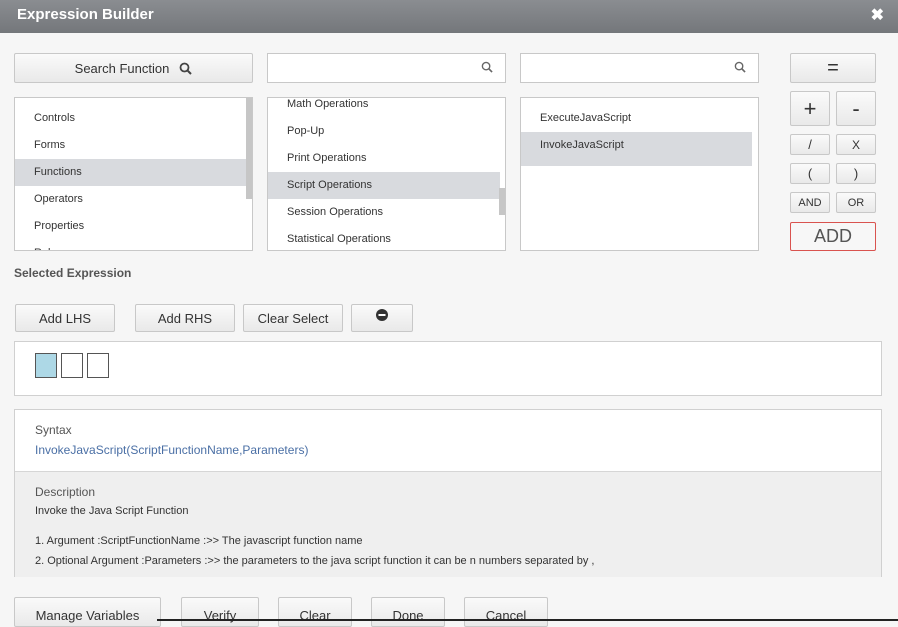 The height and width of the screenshot is (627, 898). Describe the element at coordinates (384, 185) in the screenshot. I see `operation-item-script: Script Operations` at that location.